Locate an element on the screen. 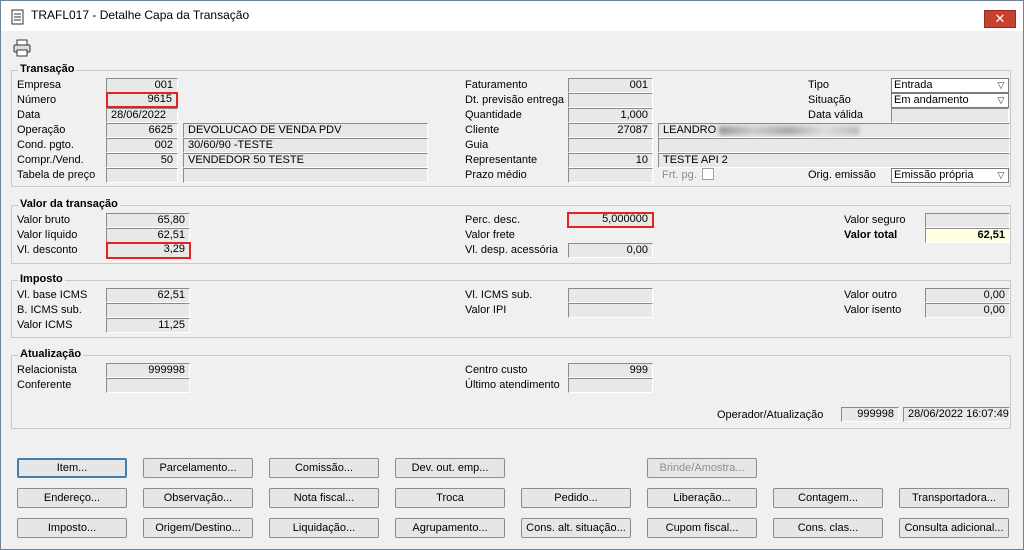 This screenshot has height=550, width=1024. valor-liquido-label: Valor líquido is located at coordinates (47, 235).